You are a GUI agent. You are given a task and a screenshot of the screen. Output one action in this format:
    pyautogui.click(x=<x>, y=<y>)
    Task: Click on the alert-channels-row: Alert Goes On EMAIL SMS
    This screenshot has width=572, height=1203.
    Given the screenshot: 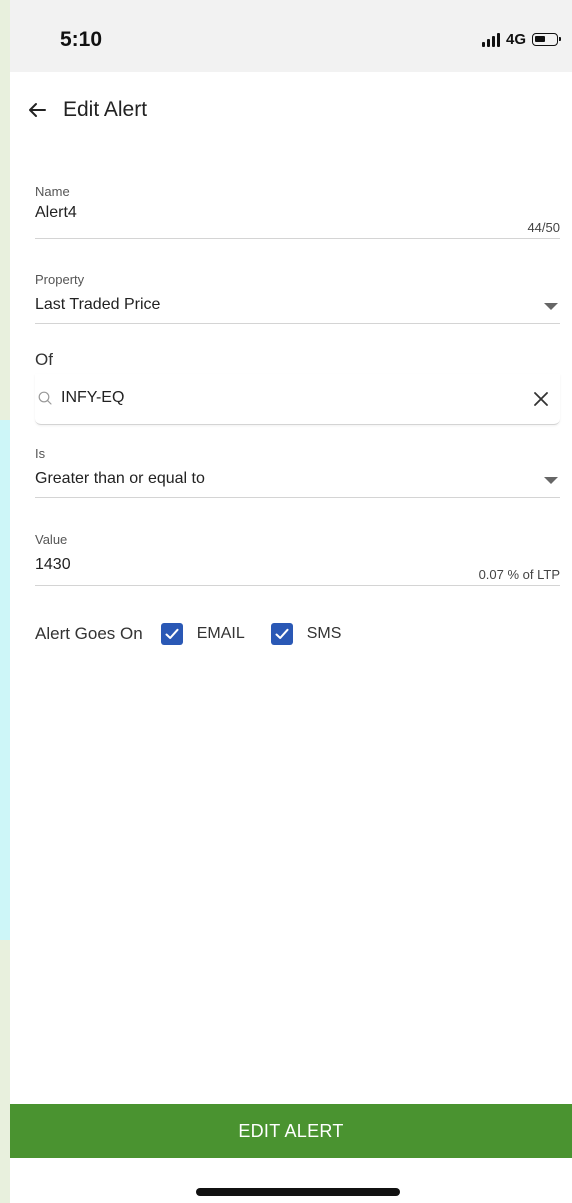 What is the action you would take?
    pyautogui.click(x=201, y=634)
    